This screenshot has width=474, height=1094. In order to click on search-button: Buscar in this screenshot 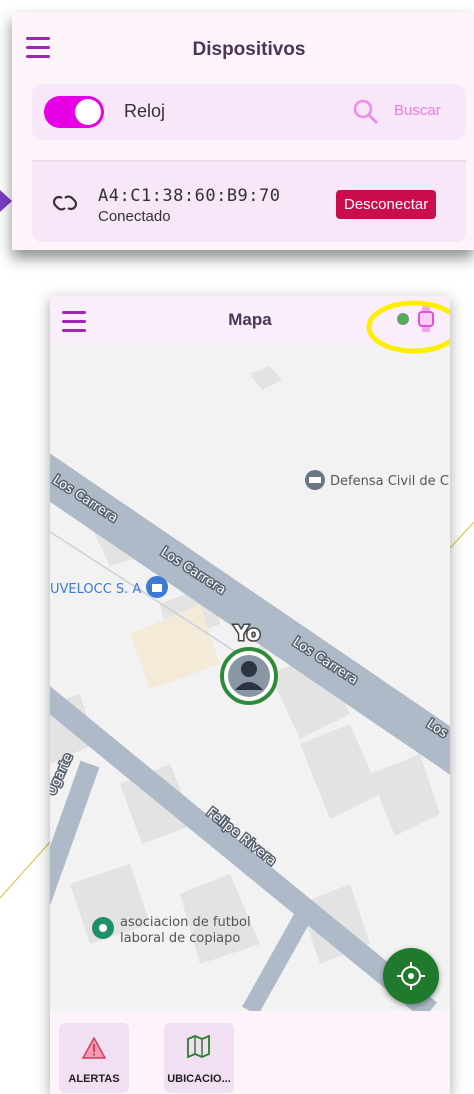, I will do `click(417, 110)`.